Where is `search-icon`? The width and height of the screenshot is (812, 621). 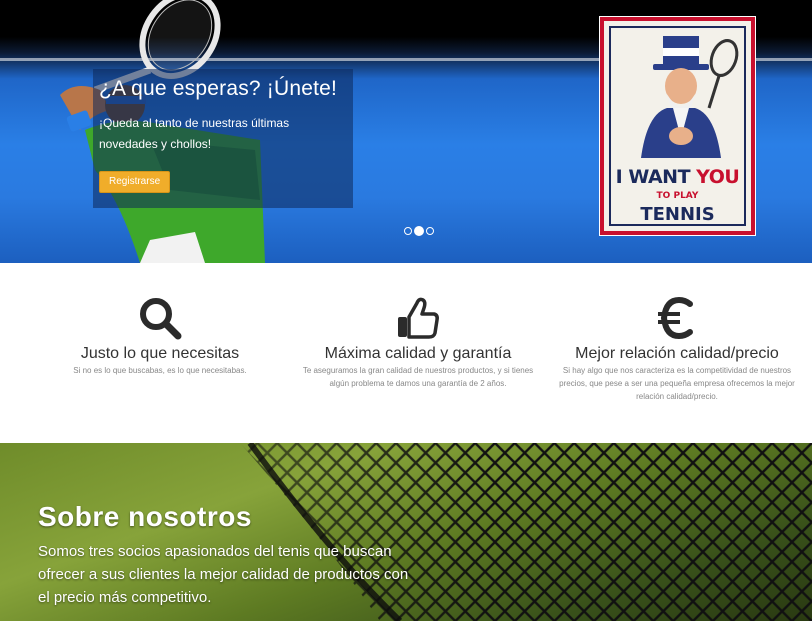
search-icon is located at coordinates (160, 318).